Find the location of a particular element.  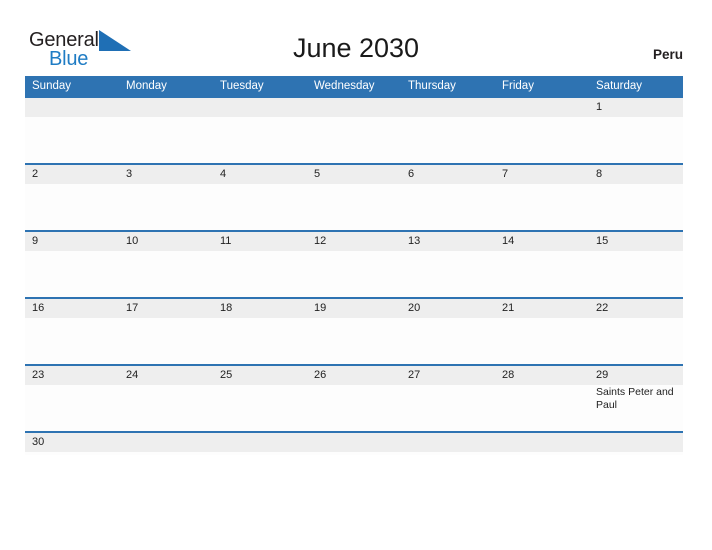

calendar-day-cell: 1 is located at coordinates (636, 130).